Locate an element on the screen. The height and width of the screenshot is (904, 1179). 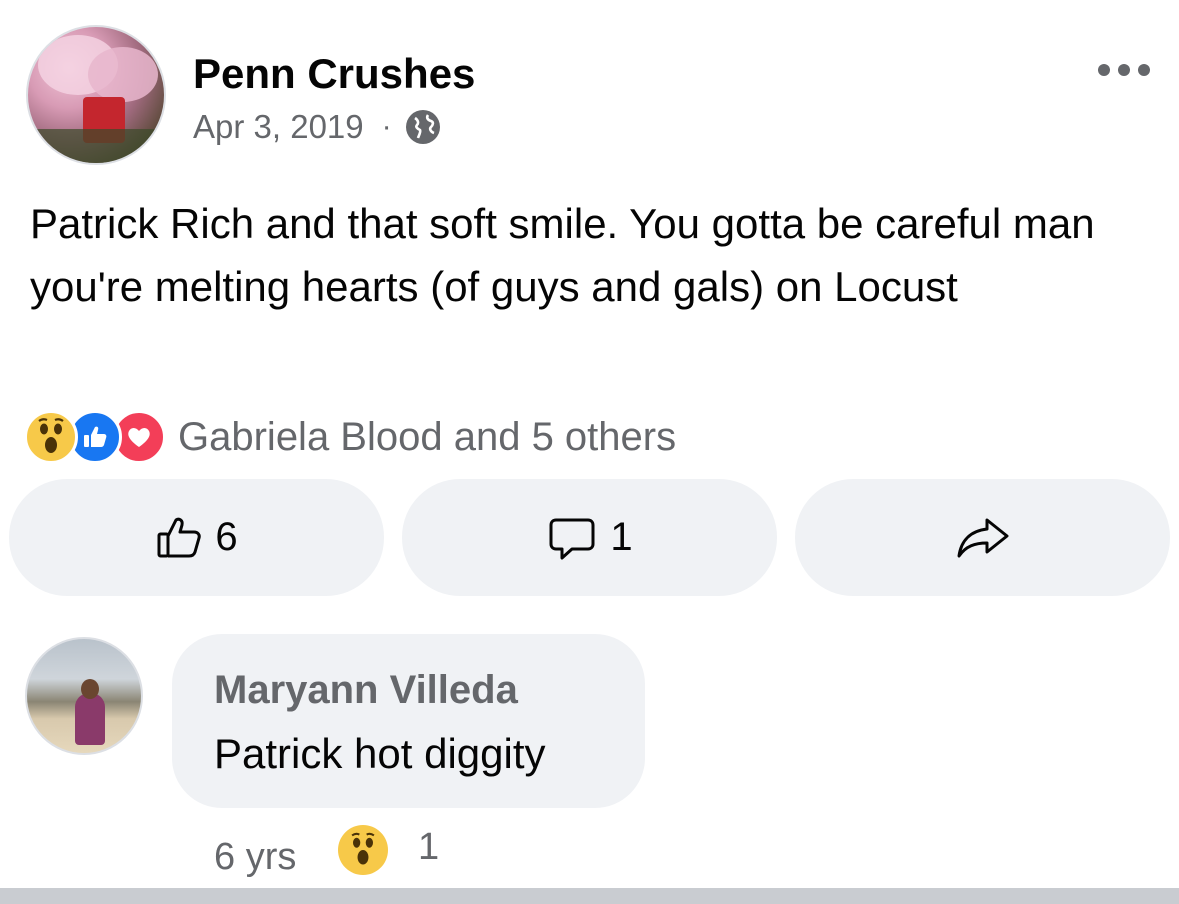
globe-icon is located at coordinates (422, 127).